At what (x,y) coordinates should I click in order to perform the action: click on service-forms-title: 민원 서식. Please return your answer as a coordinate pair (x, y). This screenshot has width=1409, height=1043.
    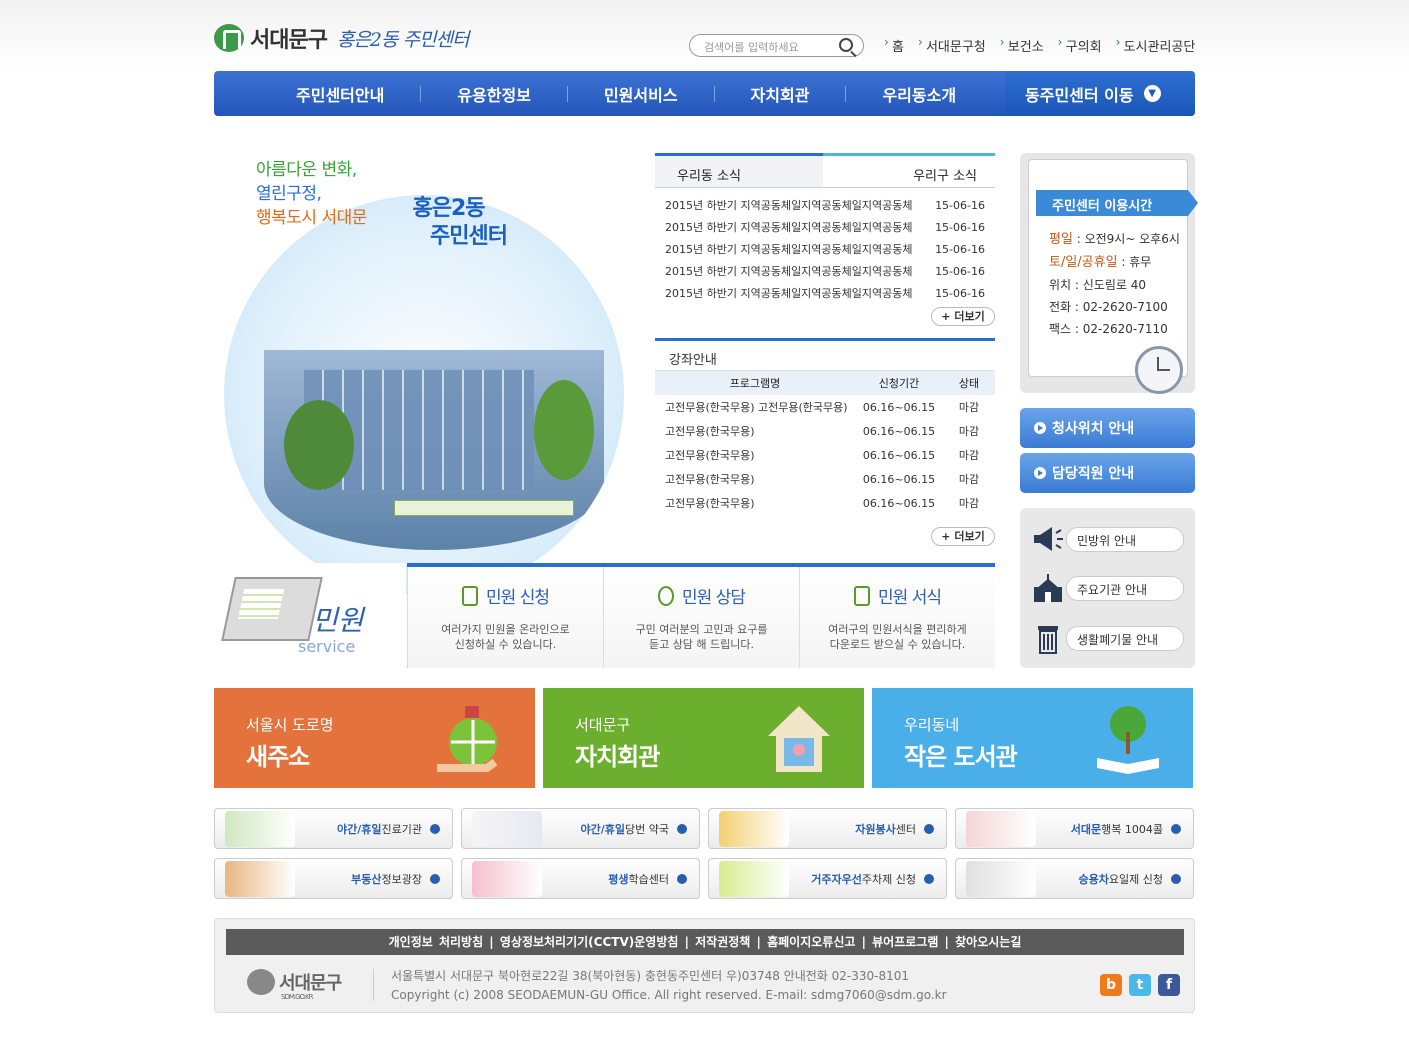
    Looking at the image, I should click on (910, 598).